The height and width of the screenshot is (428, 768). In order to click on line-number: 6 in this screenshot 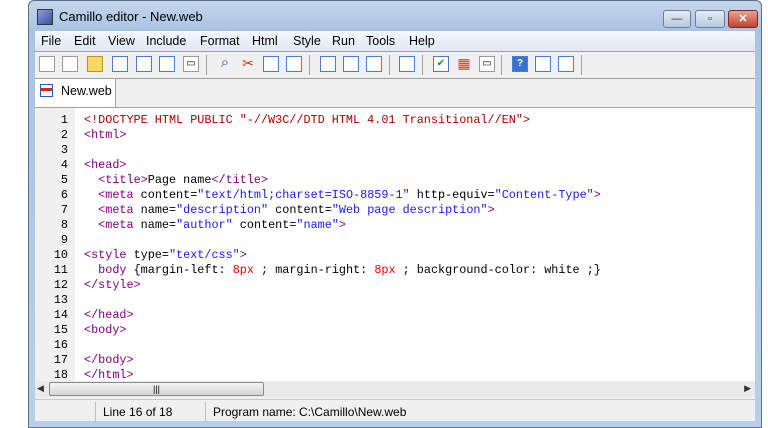, I will do `click(64, 195)`.